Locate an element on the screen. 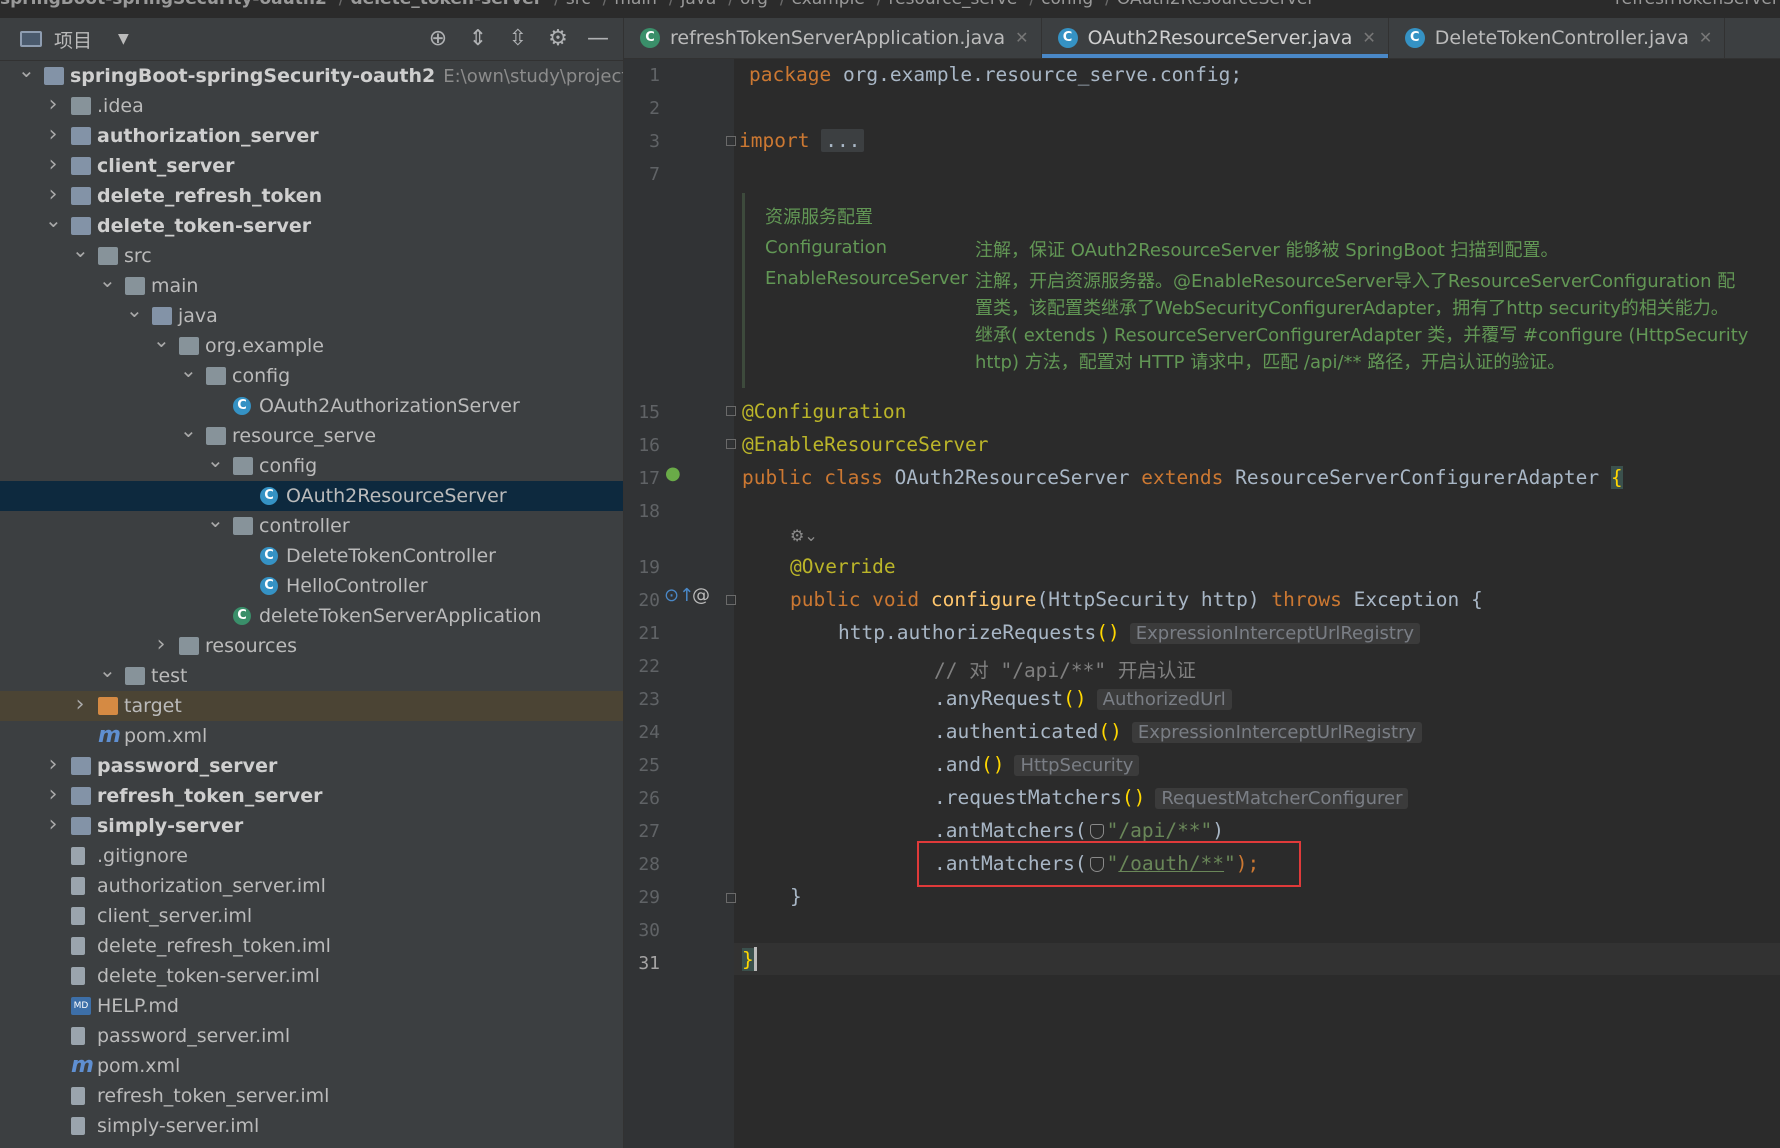 Image resolution: width=1780 pixels, height=1148 pixels. spring-class-icon: C is located at coordinates (650, 38).